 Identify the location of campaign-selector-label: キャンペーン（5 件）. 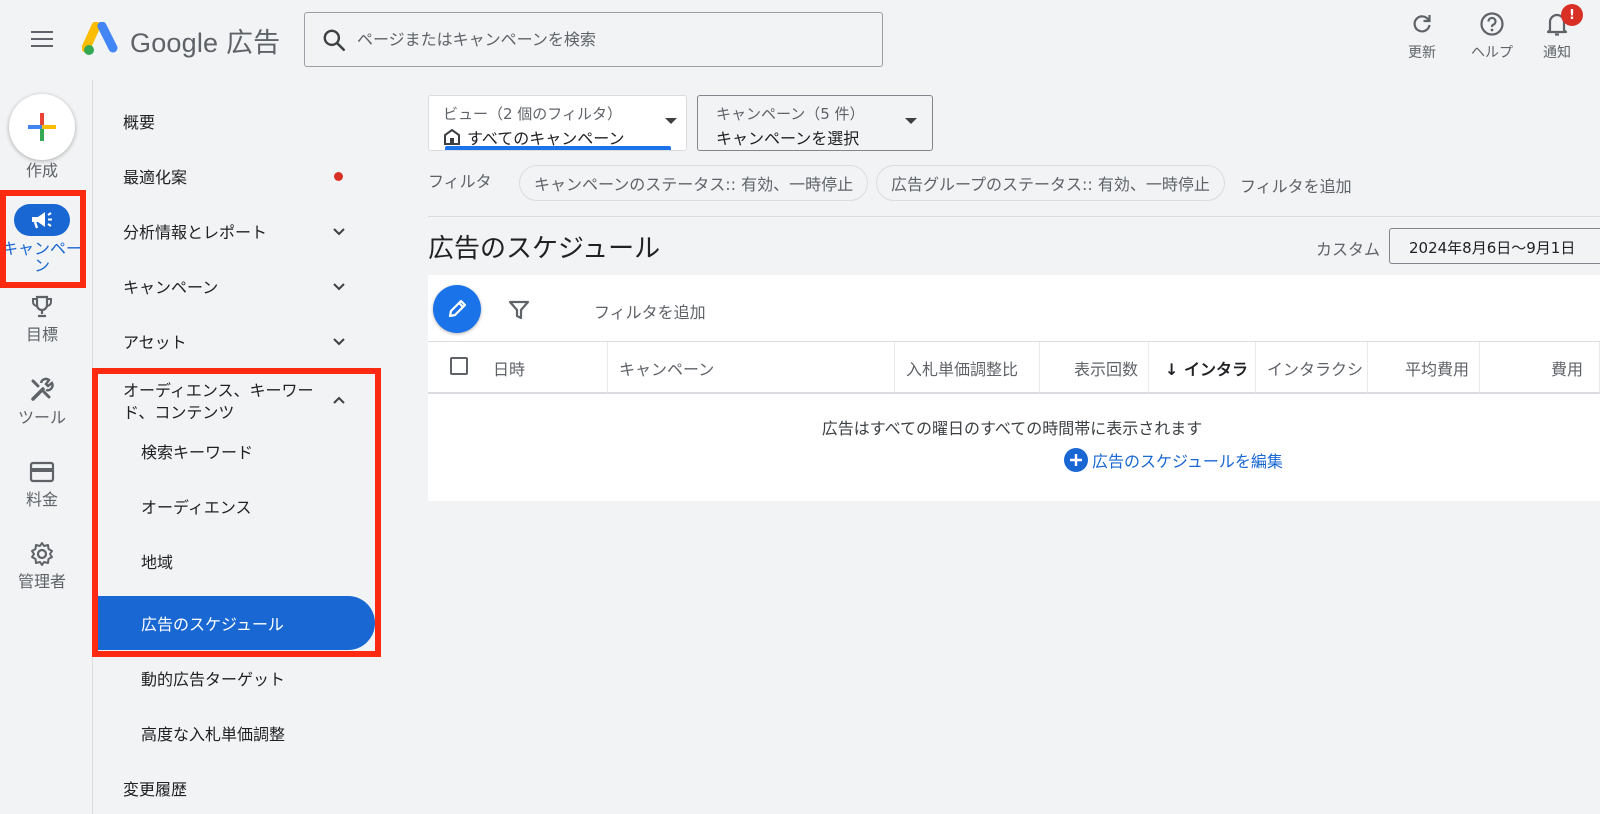
(790, 114).